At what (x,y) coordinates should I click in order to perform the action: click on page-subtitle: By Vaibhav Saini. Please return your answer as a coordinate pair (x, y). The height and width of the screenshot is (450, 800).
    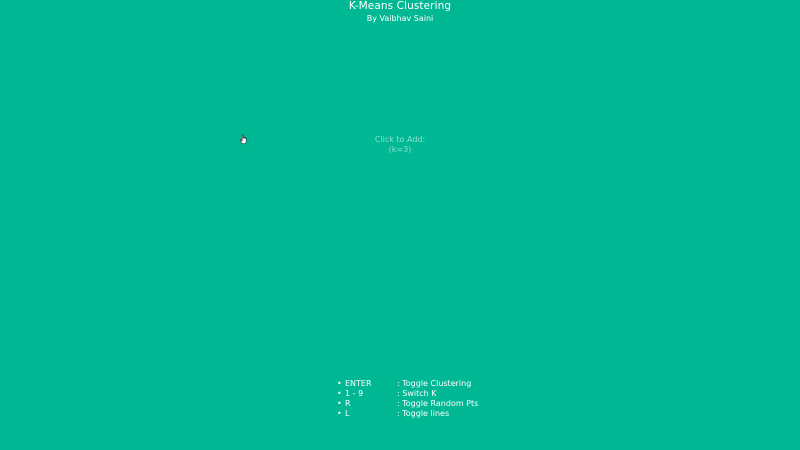
    Looking at the image, I should click on (400, 18).